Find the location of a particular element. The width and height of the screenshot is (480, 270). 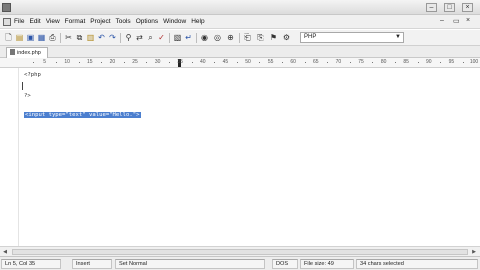

save-icon: ▣ is located at coordinates (30, 37).